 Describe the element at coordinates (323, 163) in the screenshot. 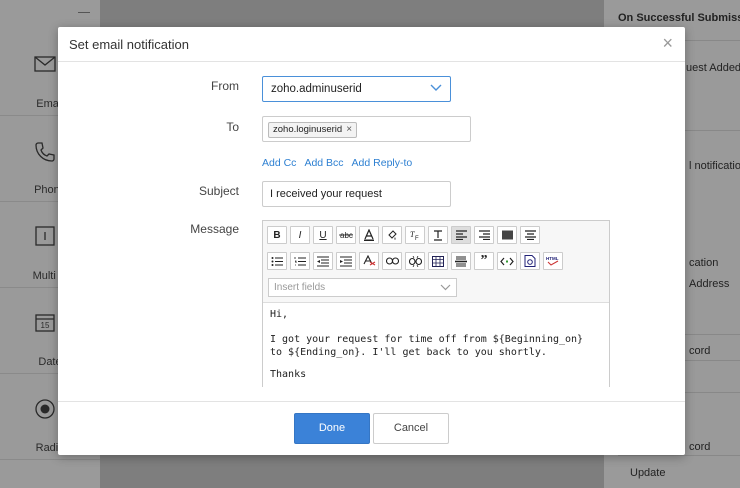

I see `add-bcc-link: Add Bcc` at that location.